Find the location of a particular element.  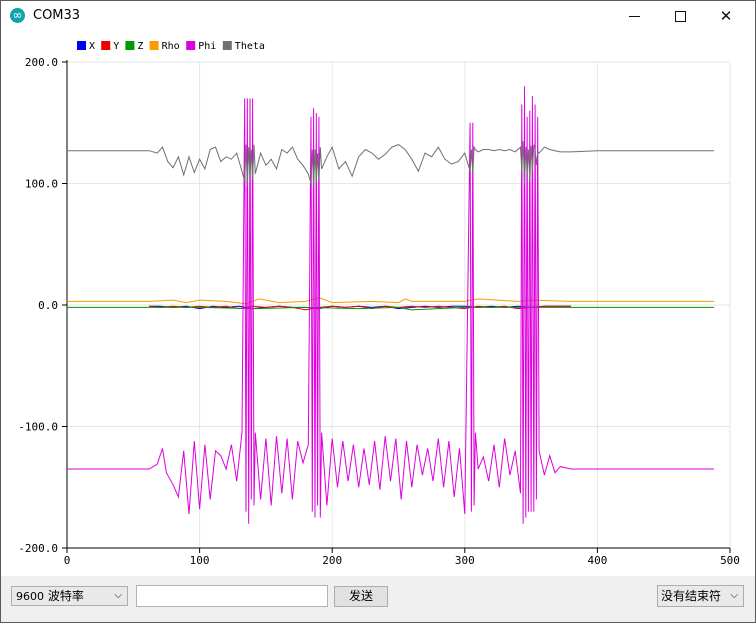

x-tick-label: 200 is located at coordinates (332, 560).